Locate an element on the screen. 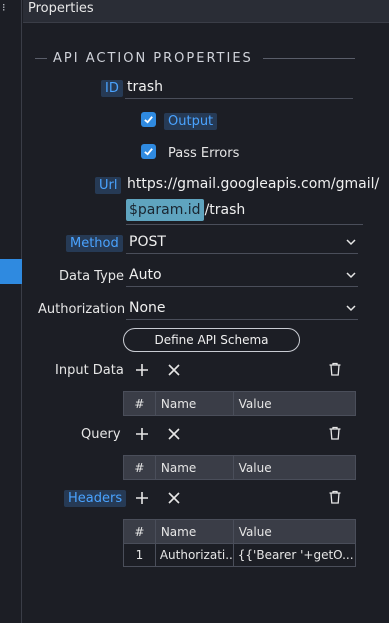 The width and height of the screenshot is (389, 623). input-data-table: # Name Value is located at coordinates (240, 403).